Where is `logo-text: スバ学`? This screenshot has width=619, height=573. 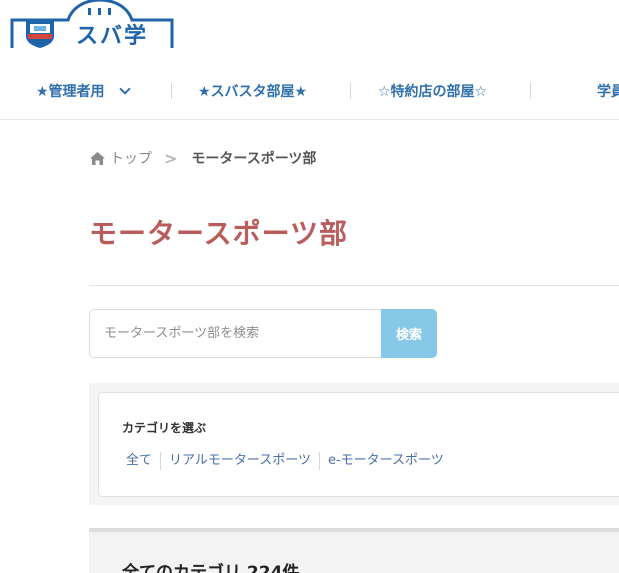 logo-text: スバ学 is located at coordinates (112, 36).